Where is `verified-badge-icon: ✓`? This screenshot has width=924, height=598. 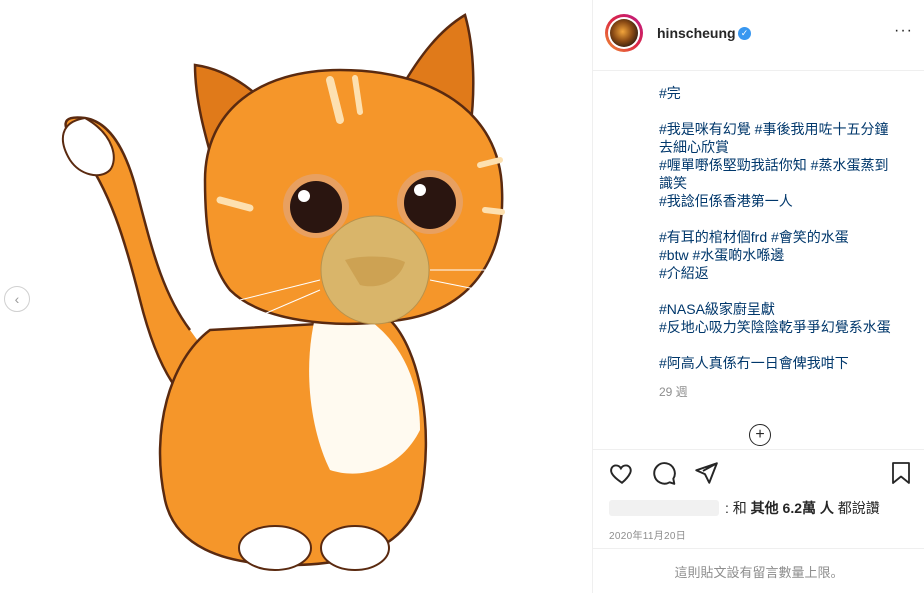 verified-badge-icon: ✓ is located at coordinates (744, 33).